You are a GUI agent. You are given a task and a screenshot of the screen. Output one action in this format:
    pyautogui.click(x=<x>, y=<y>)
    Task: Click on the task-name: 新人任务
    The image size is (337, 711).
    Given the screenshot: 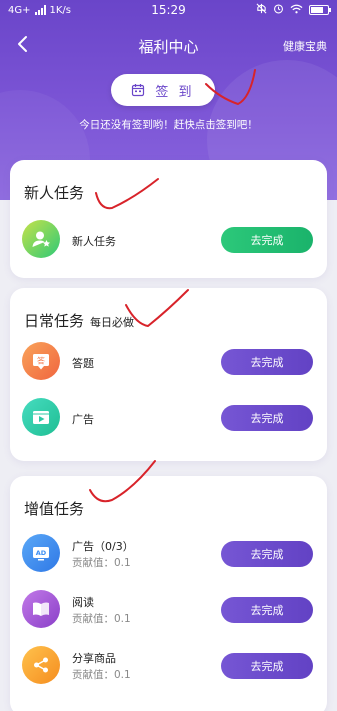 What is the action you would take?
    pyautogui.click(x=94, y=241)
    